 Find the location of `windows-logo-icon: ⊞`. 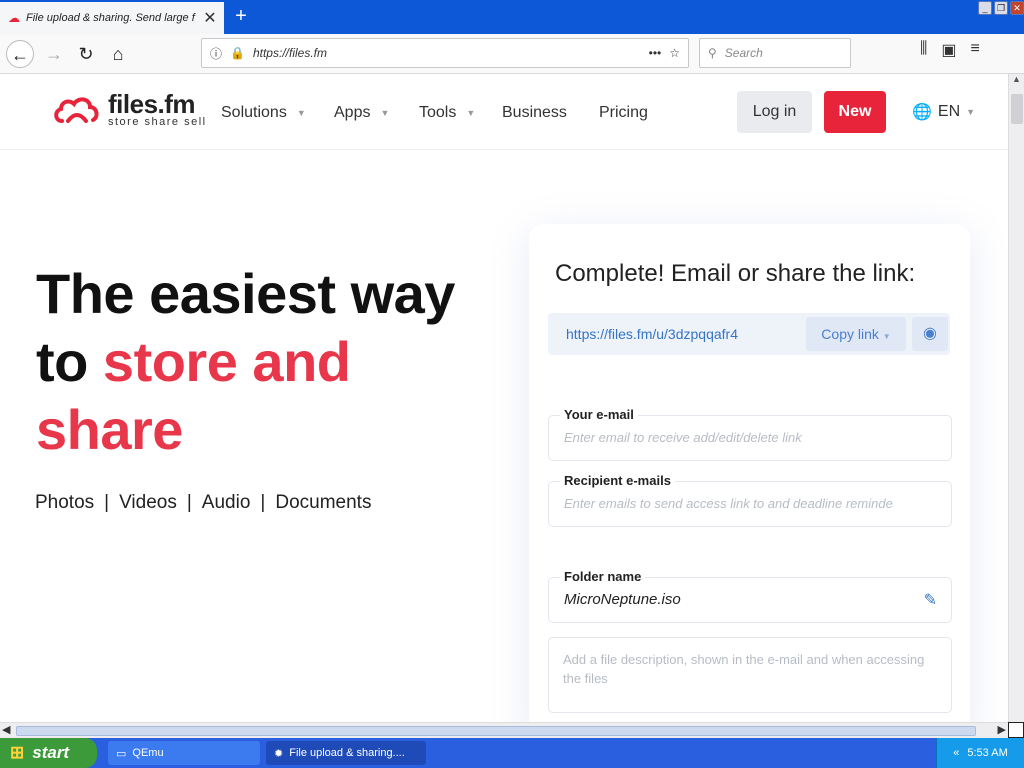

windows-logo-icon: ⊞ is located at coordinates (17, 752).